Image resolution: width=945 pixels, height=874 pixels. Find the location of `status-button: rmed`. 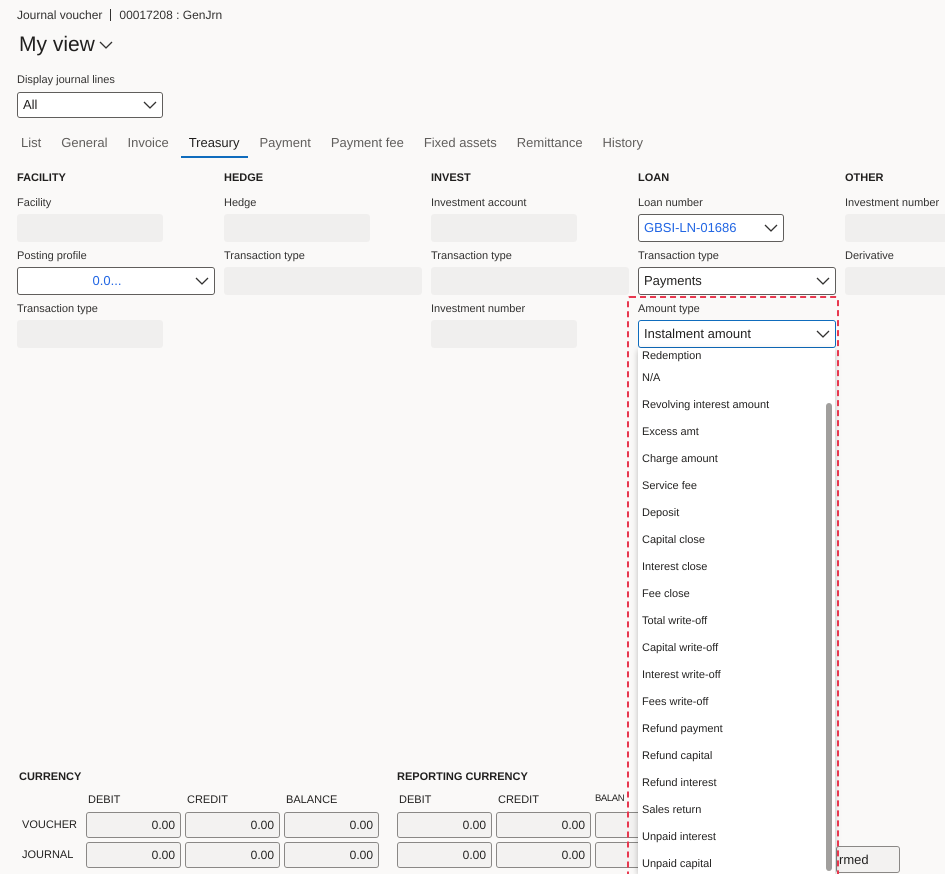

status-button: rmed is located at coordinates (868, 859).